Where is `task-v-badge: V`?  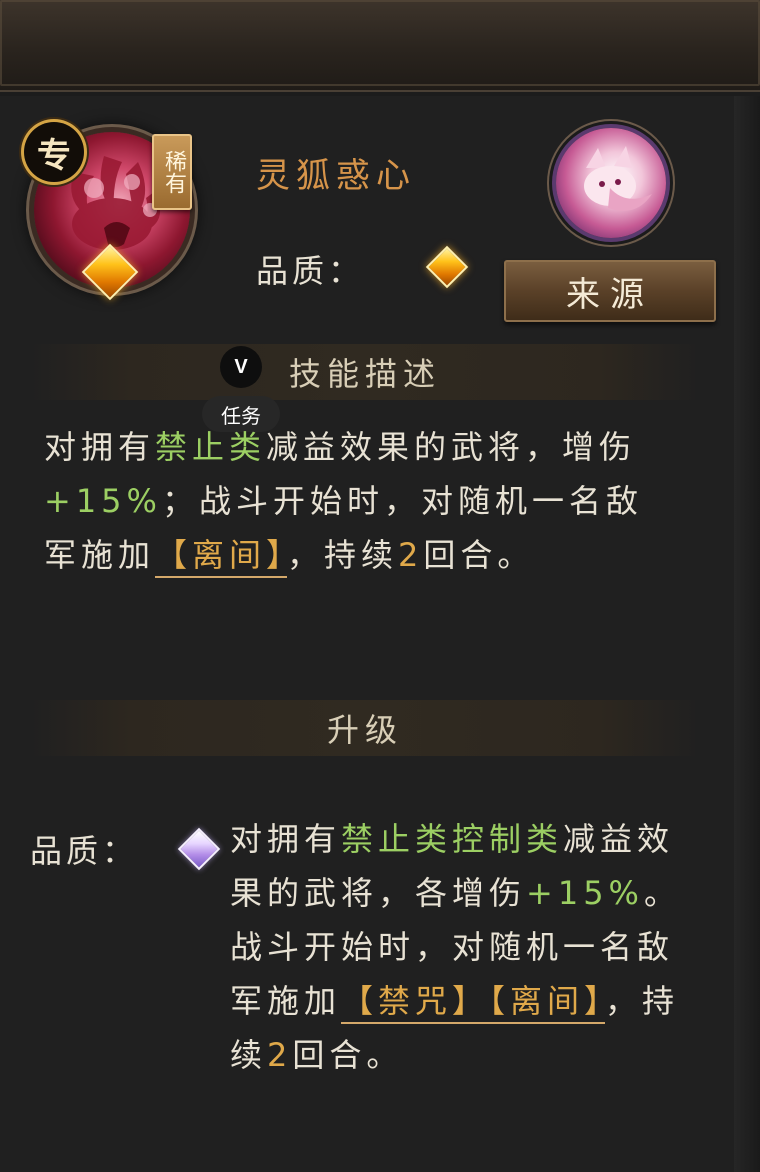 task-v-badge: V is located at coordinates (241, 367).